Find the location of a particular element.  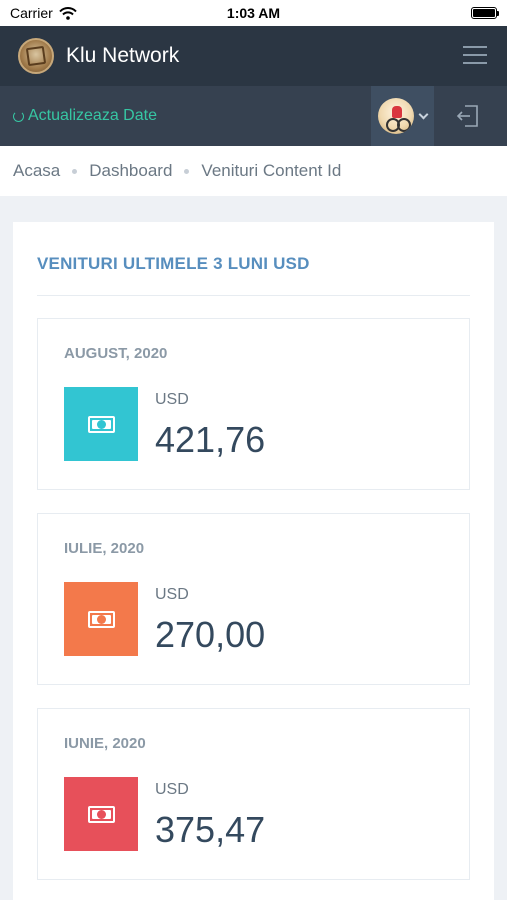

app-title: Klu Network is located at coordinates (123, 55).